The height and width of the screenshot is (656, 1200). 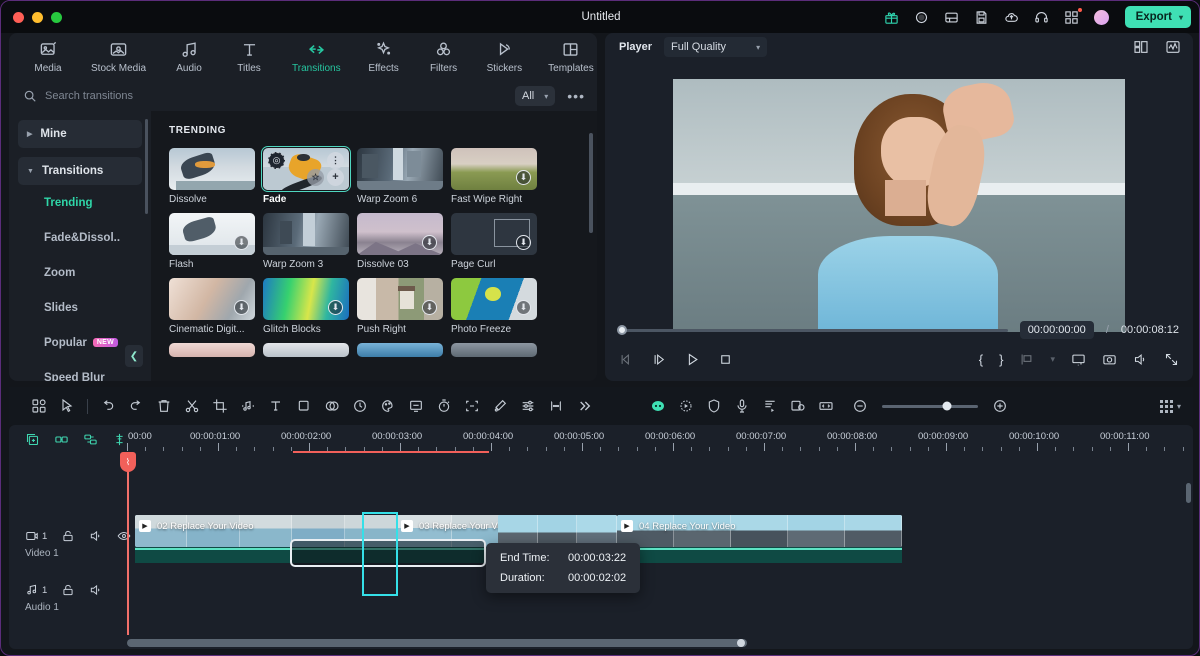 I want to click on search-input, so click(x=276, y=96).